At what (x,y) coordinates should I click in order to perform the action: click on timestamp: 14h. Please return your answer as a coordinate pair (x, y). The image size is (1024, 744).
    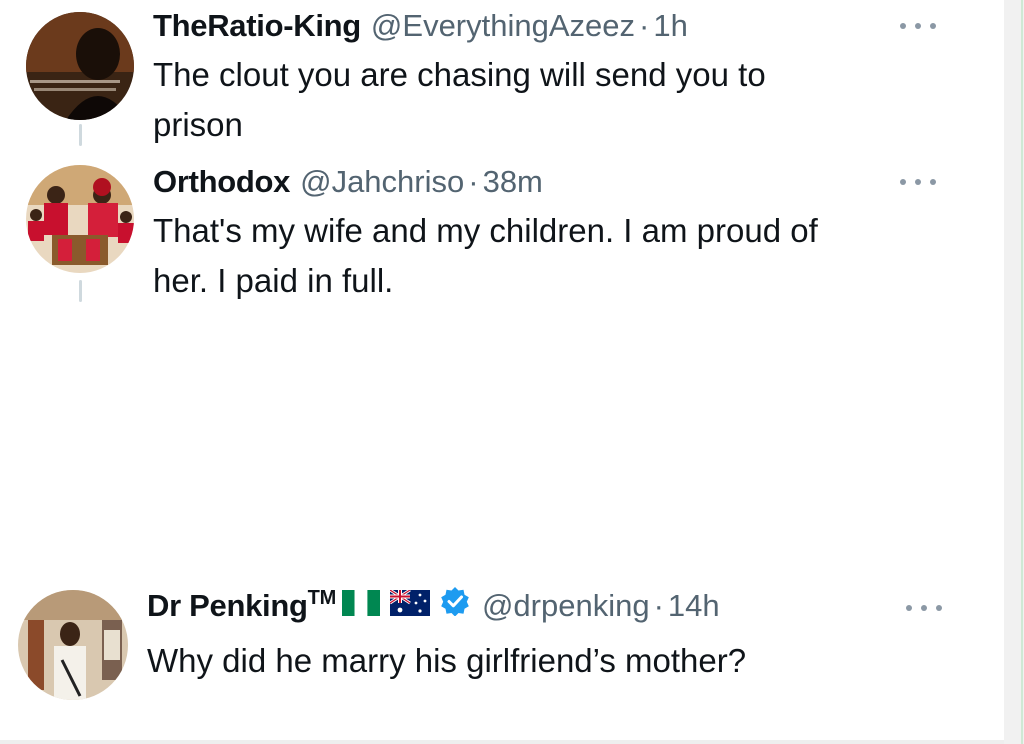
    Looking at the image, I should click on (694, 606).